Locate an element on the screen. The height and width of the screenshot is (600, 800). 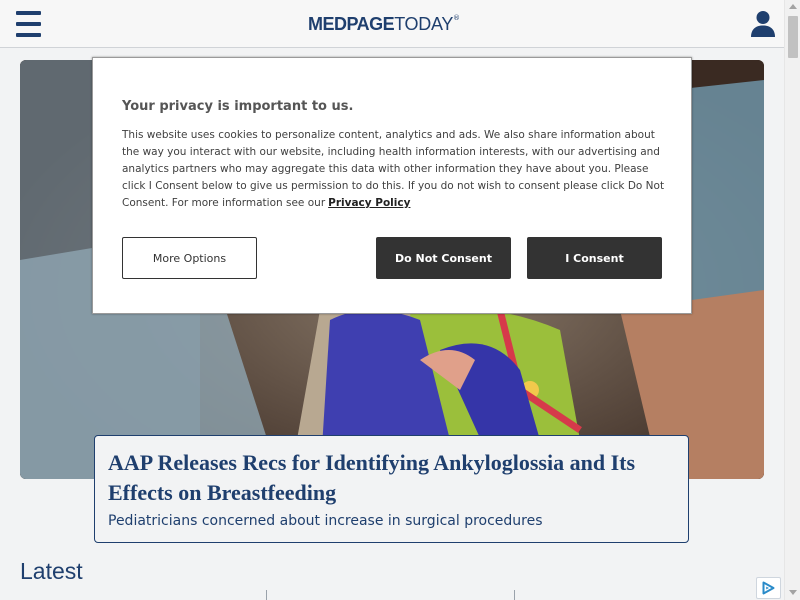
i-consent-button: I Consent is located at coordinates (594, 258).